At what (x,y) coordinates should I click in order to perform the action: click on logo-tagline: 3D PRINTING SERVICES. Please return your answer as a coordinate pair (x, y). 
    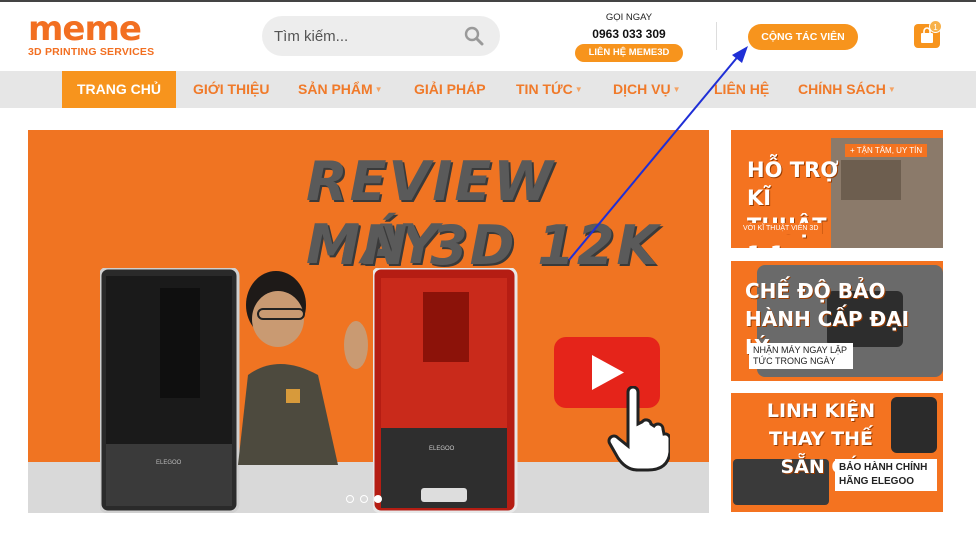
    Looking at the image, I should click on (91, 52).